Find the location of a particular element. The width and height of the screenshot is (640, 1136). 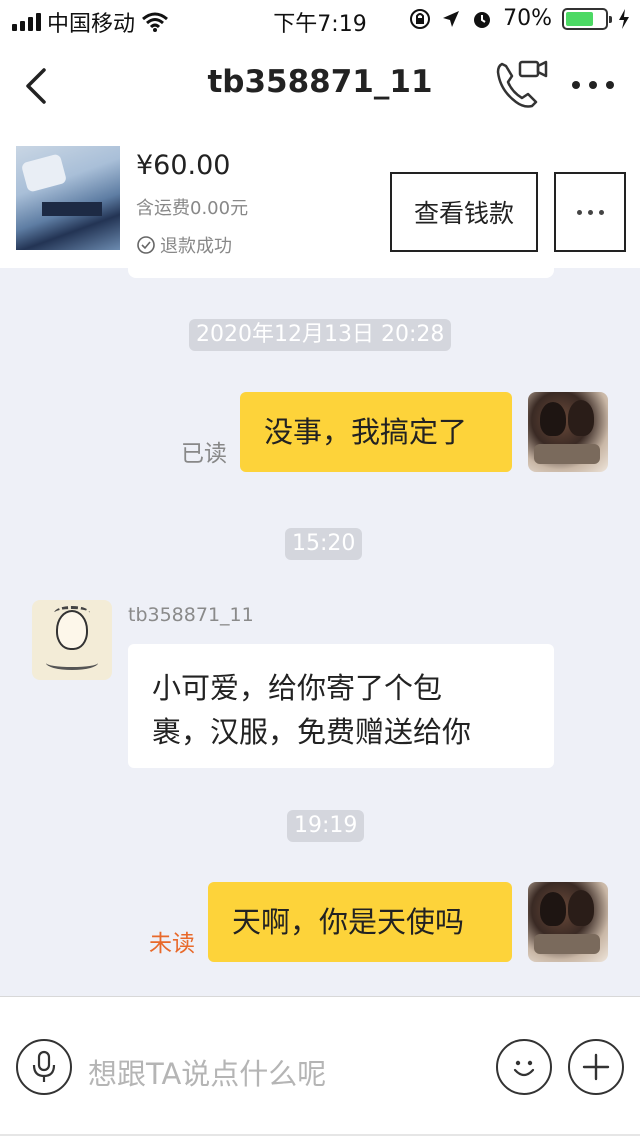

message-input: 想跟TA说点什么呢 is located at coordinates (207, 1072).